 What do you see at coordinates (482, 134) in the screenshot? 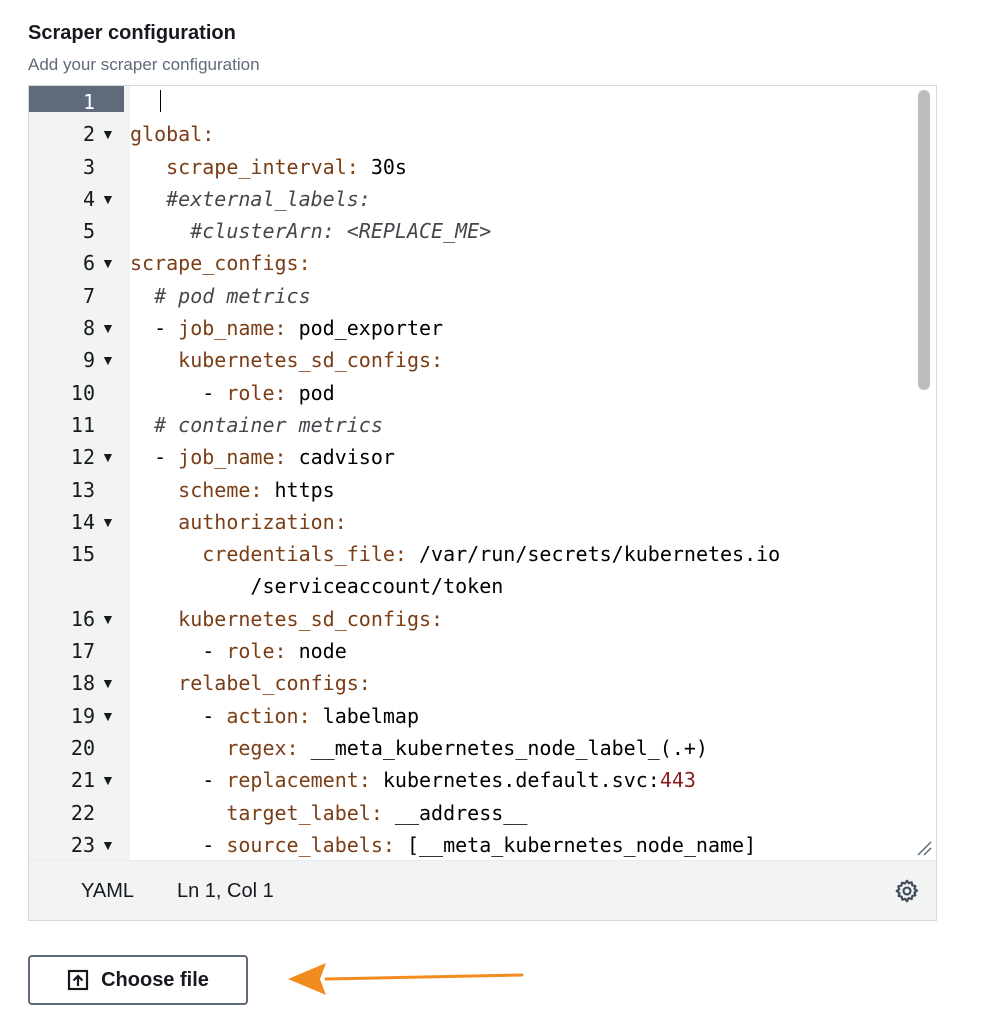
I see `code-line: 2 ▼ global:` at bounding box center [482, 134].